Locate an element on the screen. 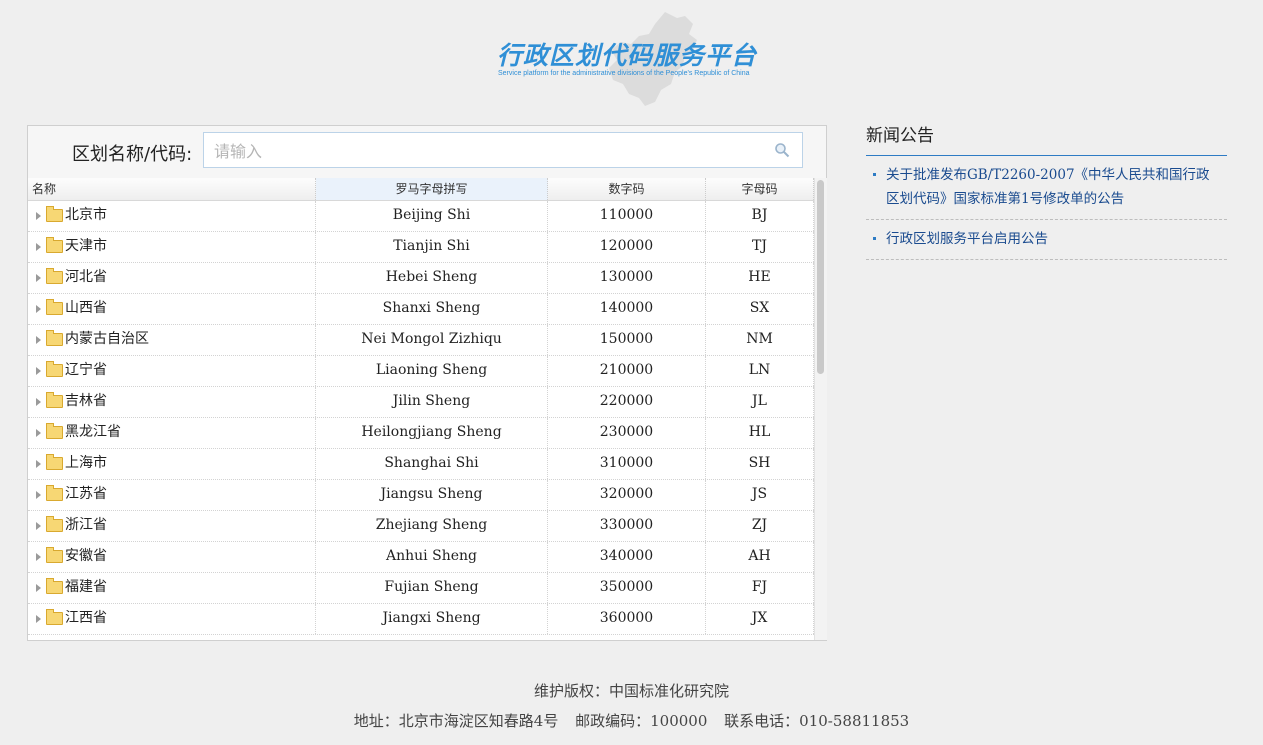 This screenshot has width=1263, height=745. roman-spelling-cell: Anhui Sheng is located at coordinates (432, 557).